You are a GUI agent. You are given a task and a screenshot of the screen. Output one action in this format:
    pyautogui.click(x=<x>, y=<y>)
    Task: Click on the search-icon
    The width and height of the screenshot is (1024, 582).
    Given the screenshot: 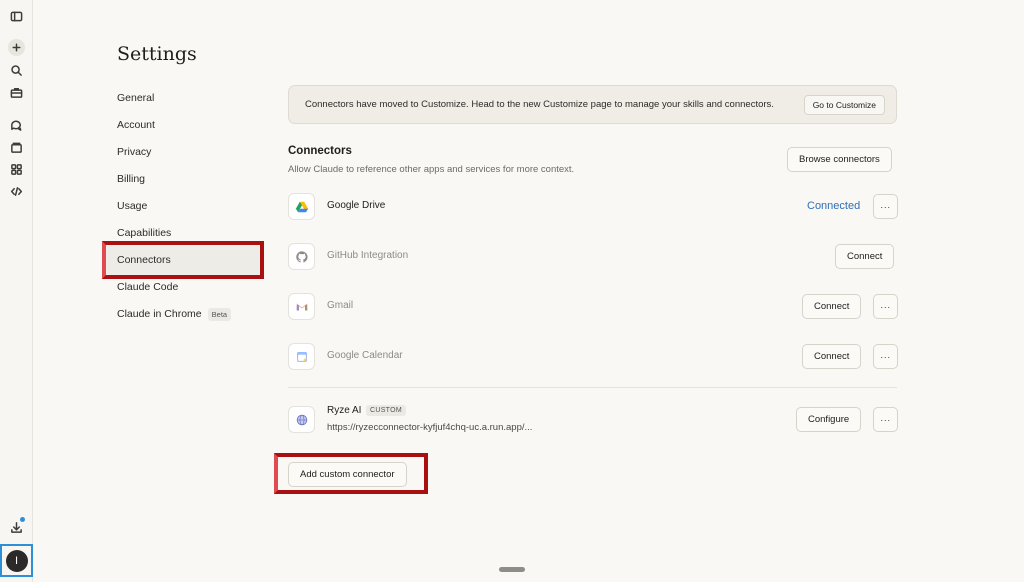 What is the action you would take?
    pyautogui.click(x=16, y=70)
    